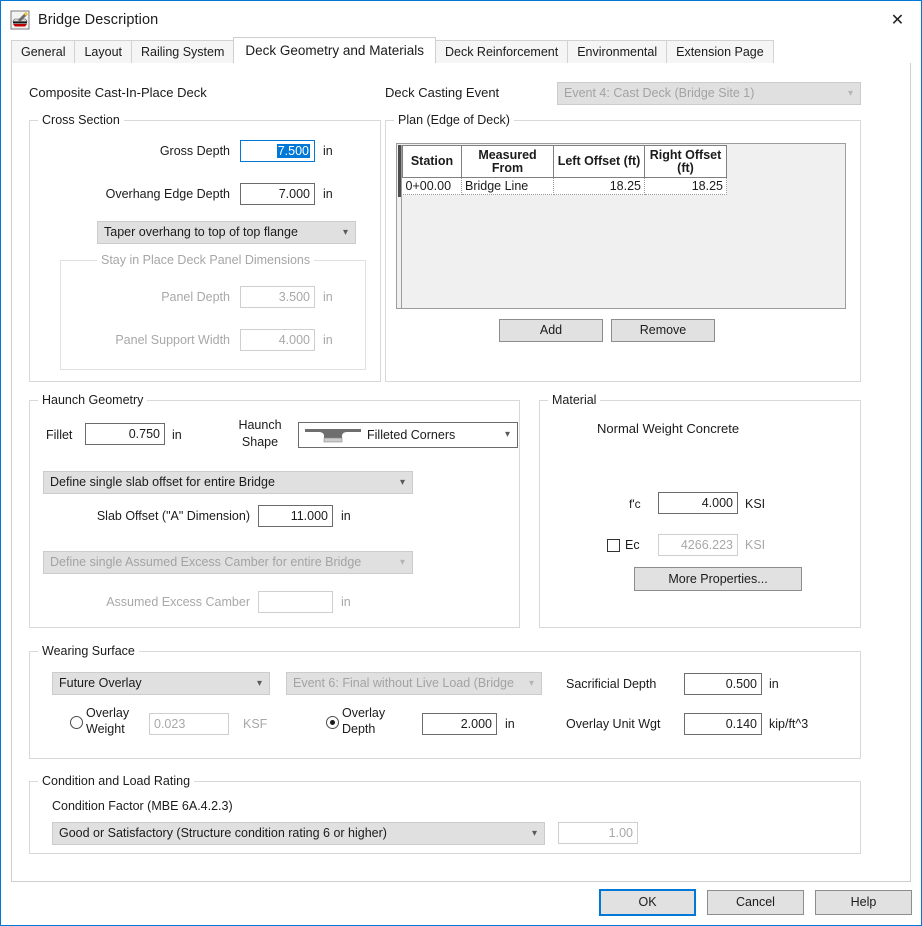 This screenshot has width=922, height=926. What do you see at coordinates (897, 19) in the screenshot?
I see `close-icon: ✕` at bounding box center [897, 19].